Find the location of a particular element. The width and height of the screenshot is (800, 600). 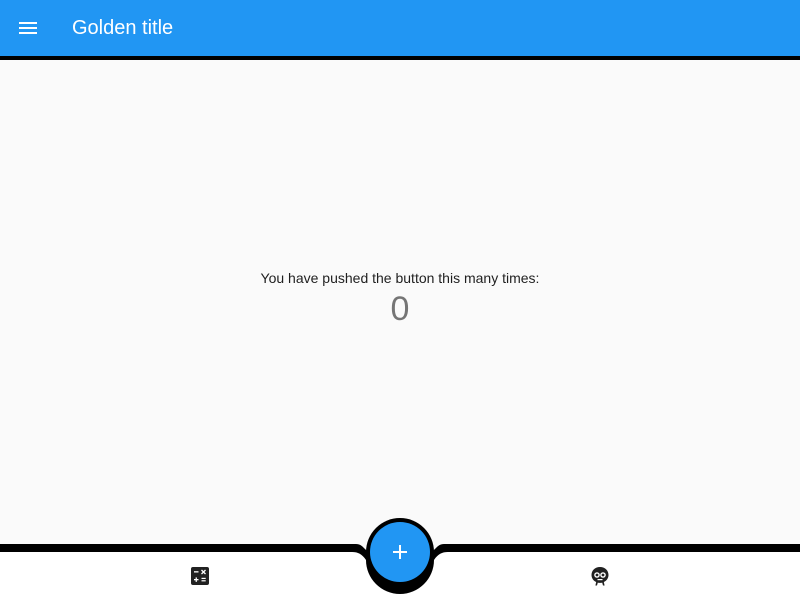

add-icon is located at coordinates (400, 552).